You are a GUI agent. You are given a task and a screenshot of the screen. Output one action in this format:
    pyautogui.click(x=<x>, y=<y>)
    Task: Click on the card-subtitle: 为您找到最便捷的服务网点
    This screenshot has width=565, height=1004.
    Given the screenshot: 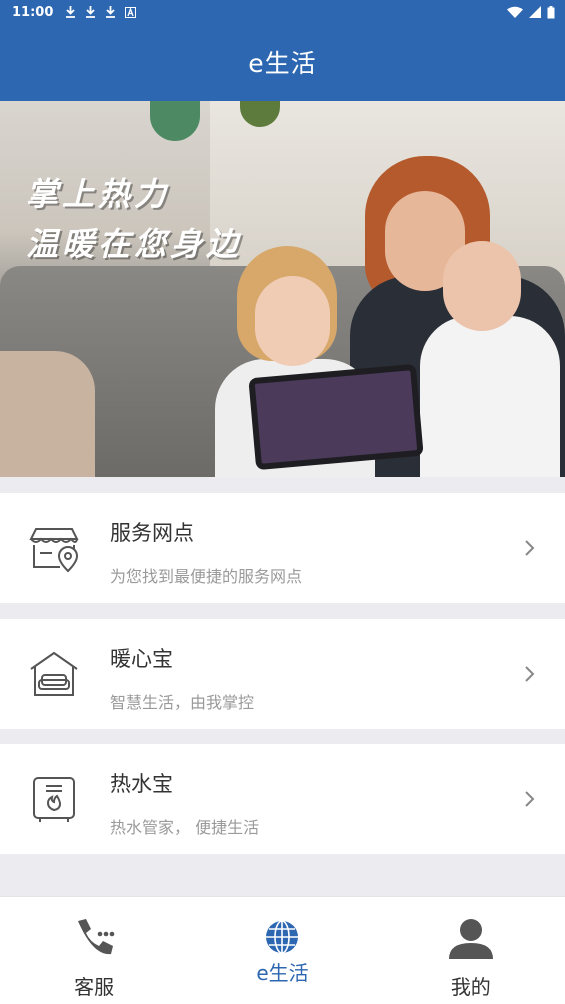 What is the action you would take?
    pyautogui.click(x=206, y=576)
    